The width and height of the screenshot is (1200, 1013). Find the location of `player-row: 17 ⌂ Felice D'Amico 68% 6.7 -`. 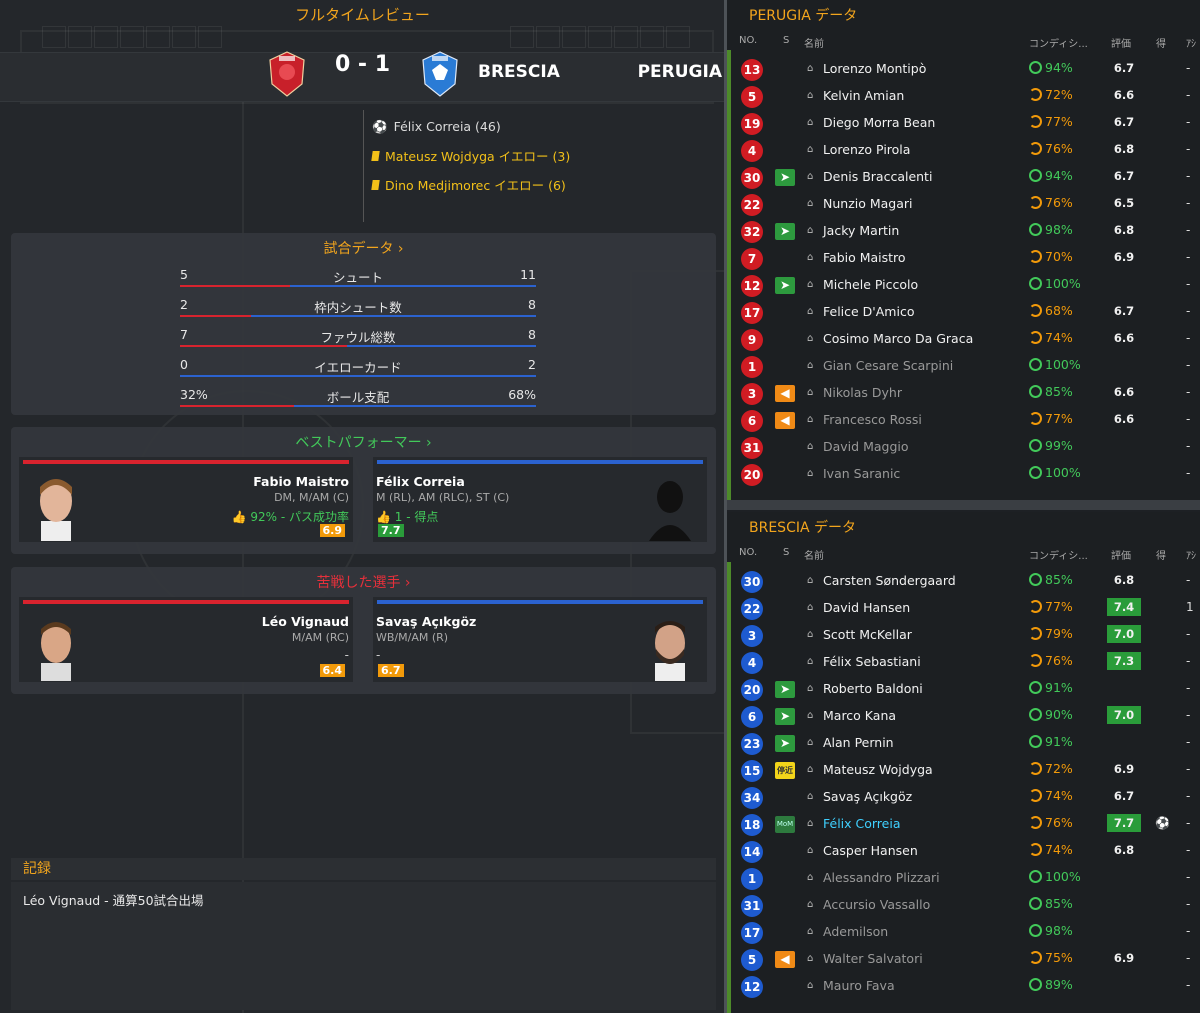

player-row: 17 ⌂ Felice D'Amico 68% 6.7 - is located at coordinates (963, 312).